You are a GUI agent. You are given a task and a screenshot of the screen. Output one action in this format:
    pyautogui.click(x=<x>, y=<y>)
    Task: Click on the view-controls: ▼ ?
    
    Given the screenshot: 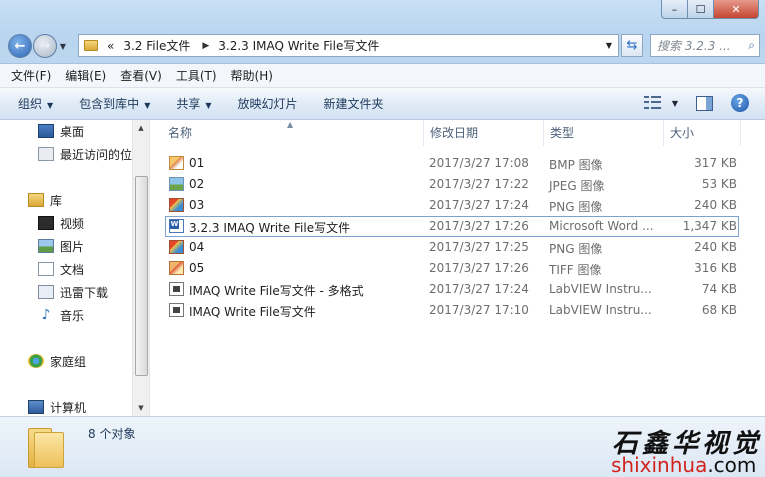 What is the action you would take?
    pyautogui.click(x=696, y=103)
    